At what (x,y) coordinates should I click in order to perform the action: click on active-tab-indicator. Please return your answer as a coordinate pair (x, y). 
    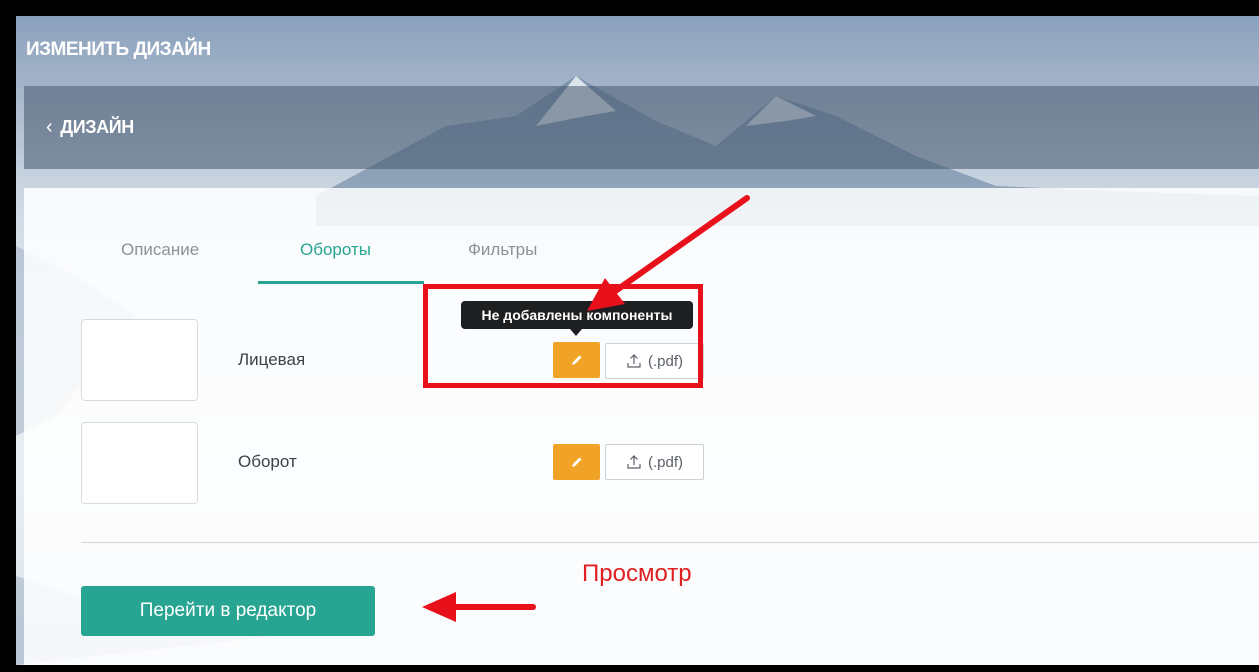
    Looking at the image, I should click on (341, 282).